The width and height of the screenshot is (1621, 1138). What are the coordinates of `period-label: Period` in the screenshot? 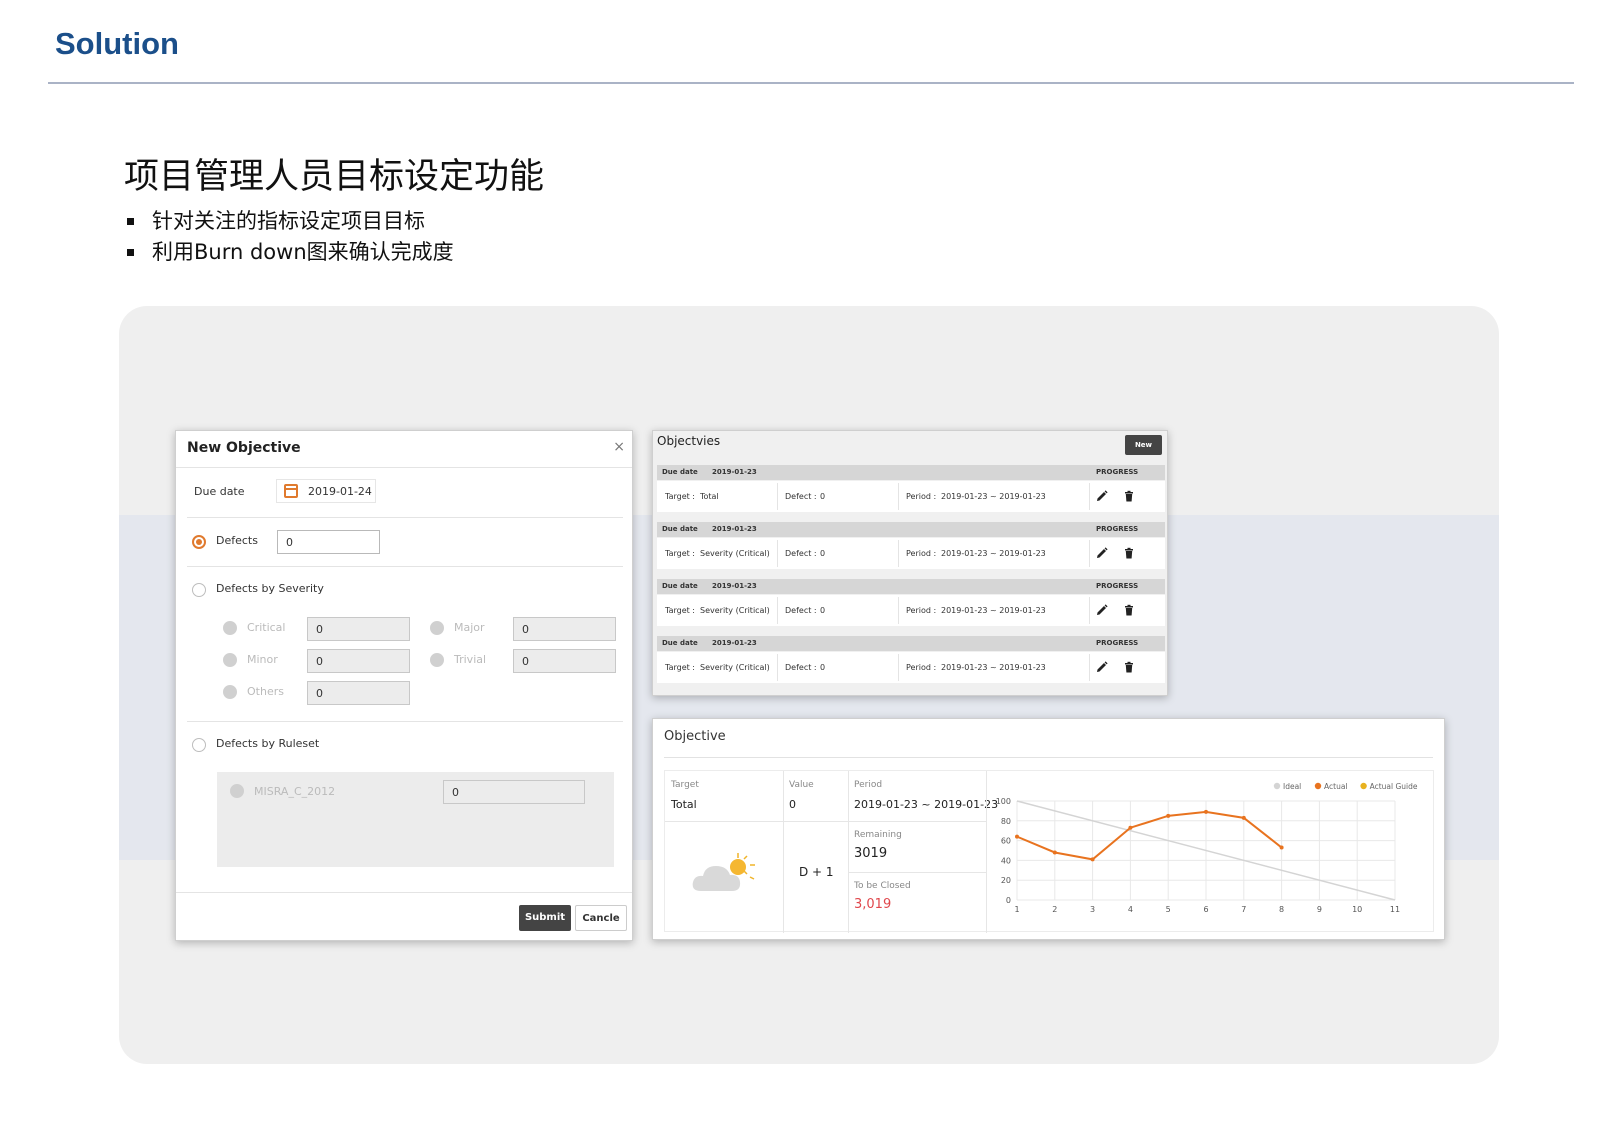 It's located at (868, 785).